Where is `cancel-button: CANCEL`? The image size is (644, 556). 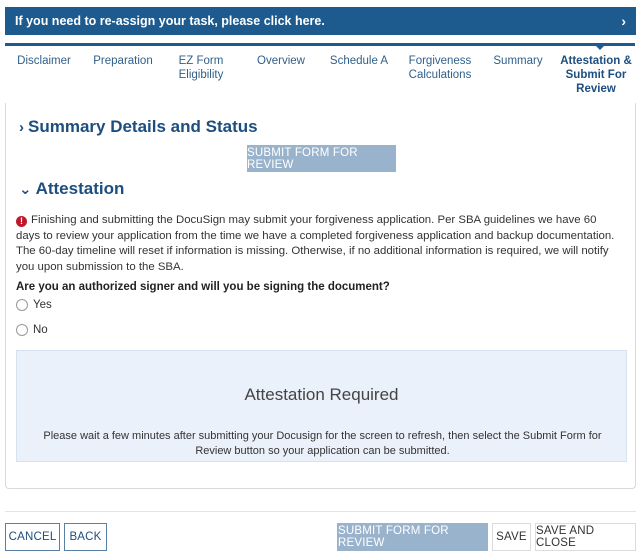 cancel-button: CANCEL is located at coordinates (32, 537).